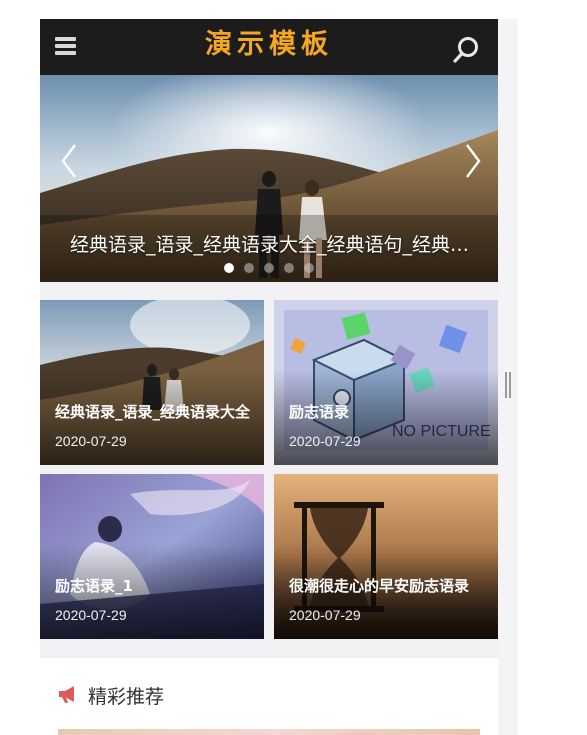 The height and width of the screenshot is (735, 587). I want to click on card-title: 经典语录_语录_经典语录大全, so click(153, 411).